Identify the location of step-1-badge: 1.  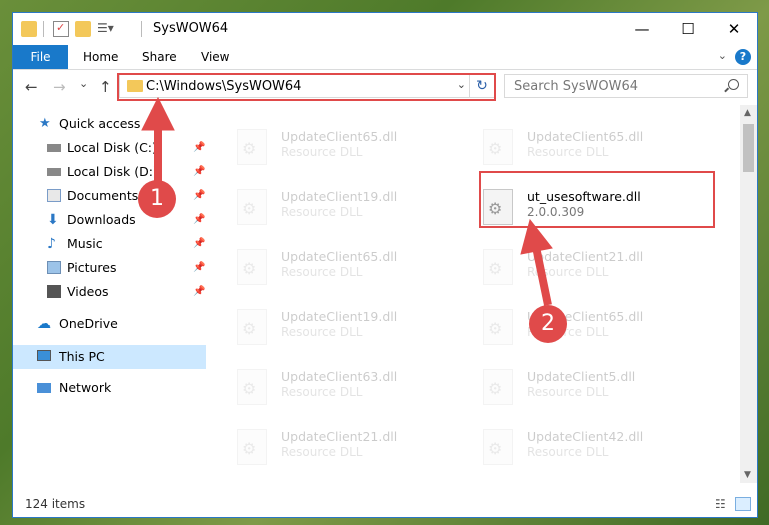
(157, 199).